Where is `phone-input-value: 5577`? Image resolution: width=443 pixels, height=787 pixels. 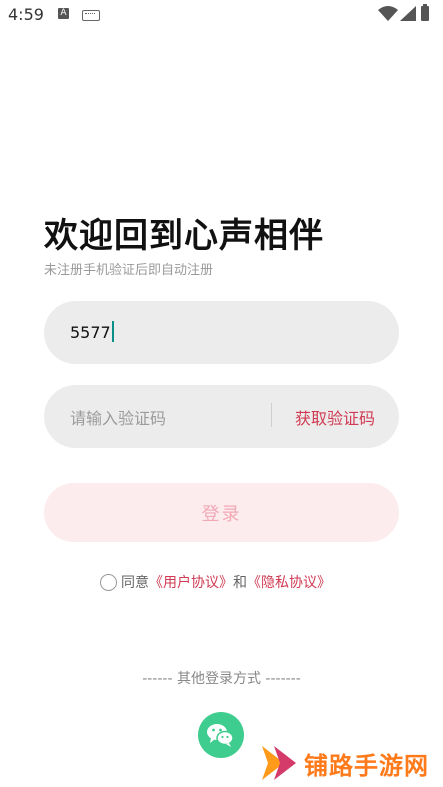 phone-input-value: 5577 is located at coordinates (90, 332).